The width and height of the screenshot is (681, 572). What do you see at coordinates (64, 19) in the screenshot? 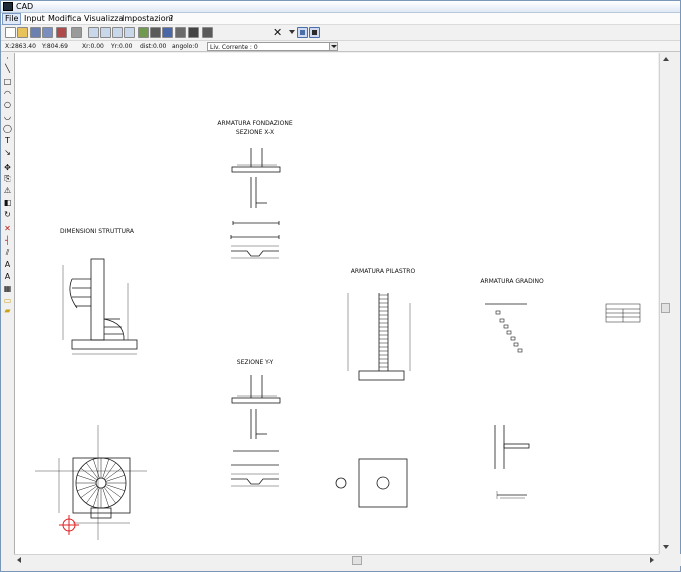
I see `menu-modifica: Modifica` at bounding box center [64, 19].